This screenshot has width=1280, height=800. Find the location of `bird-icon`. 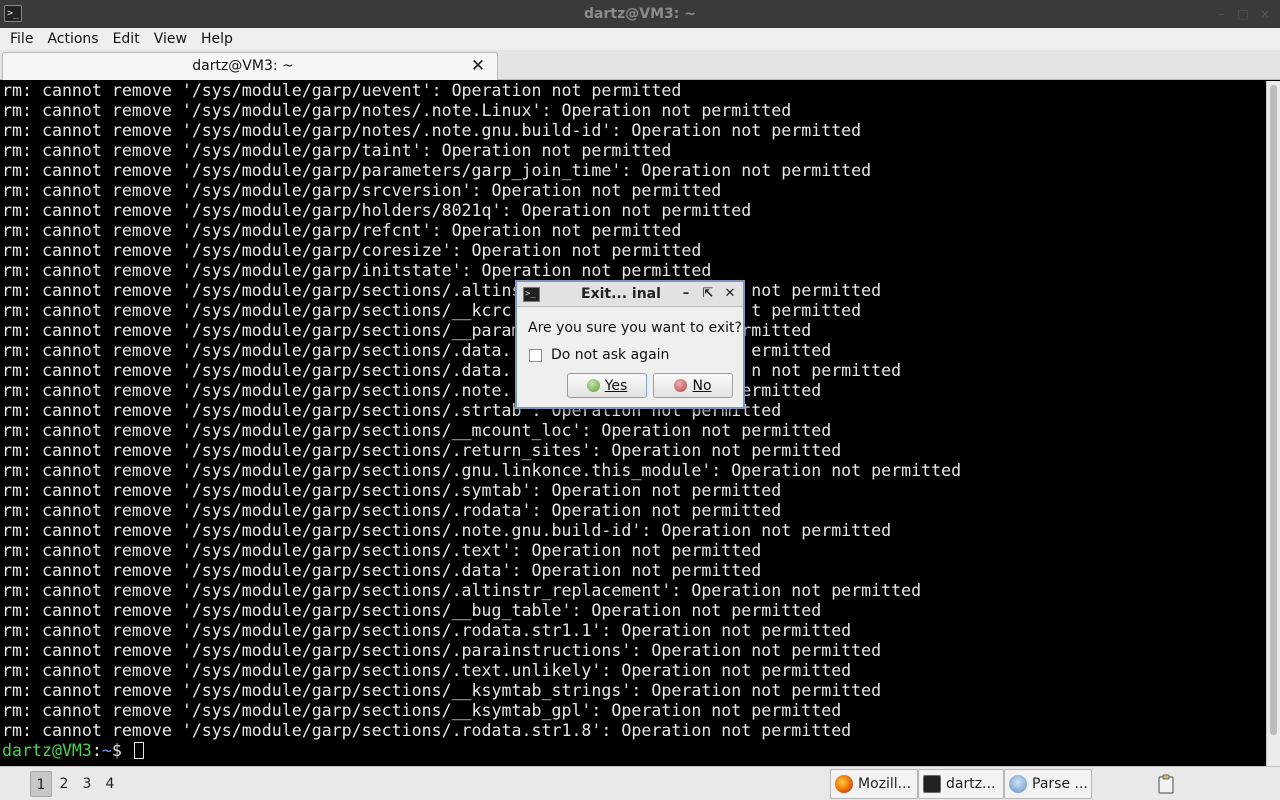

bird-icon is located at coordinates (1018, 784).